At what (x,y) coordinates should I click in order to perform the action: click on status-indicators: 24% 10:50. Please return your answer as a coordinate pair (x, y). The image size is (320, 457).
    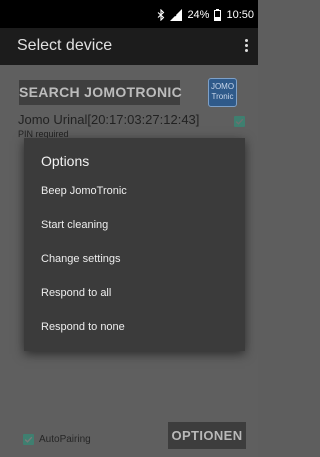
    Looking at the image, I should click on (205, 15).